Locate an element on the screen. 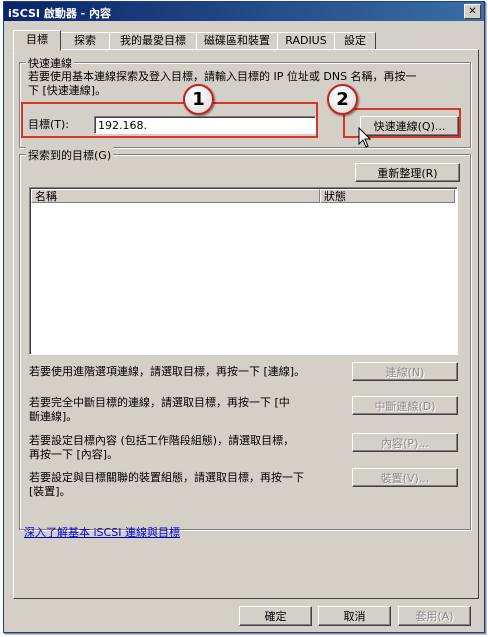  annotation-badge-2: 2 is located at coordinates (342, 99).